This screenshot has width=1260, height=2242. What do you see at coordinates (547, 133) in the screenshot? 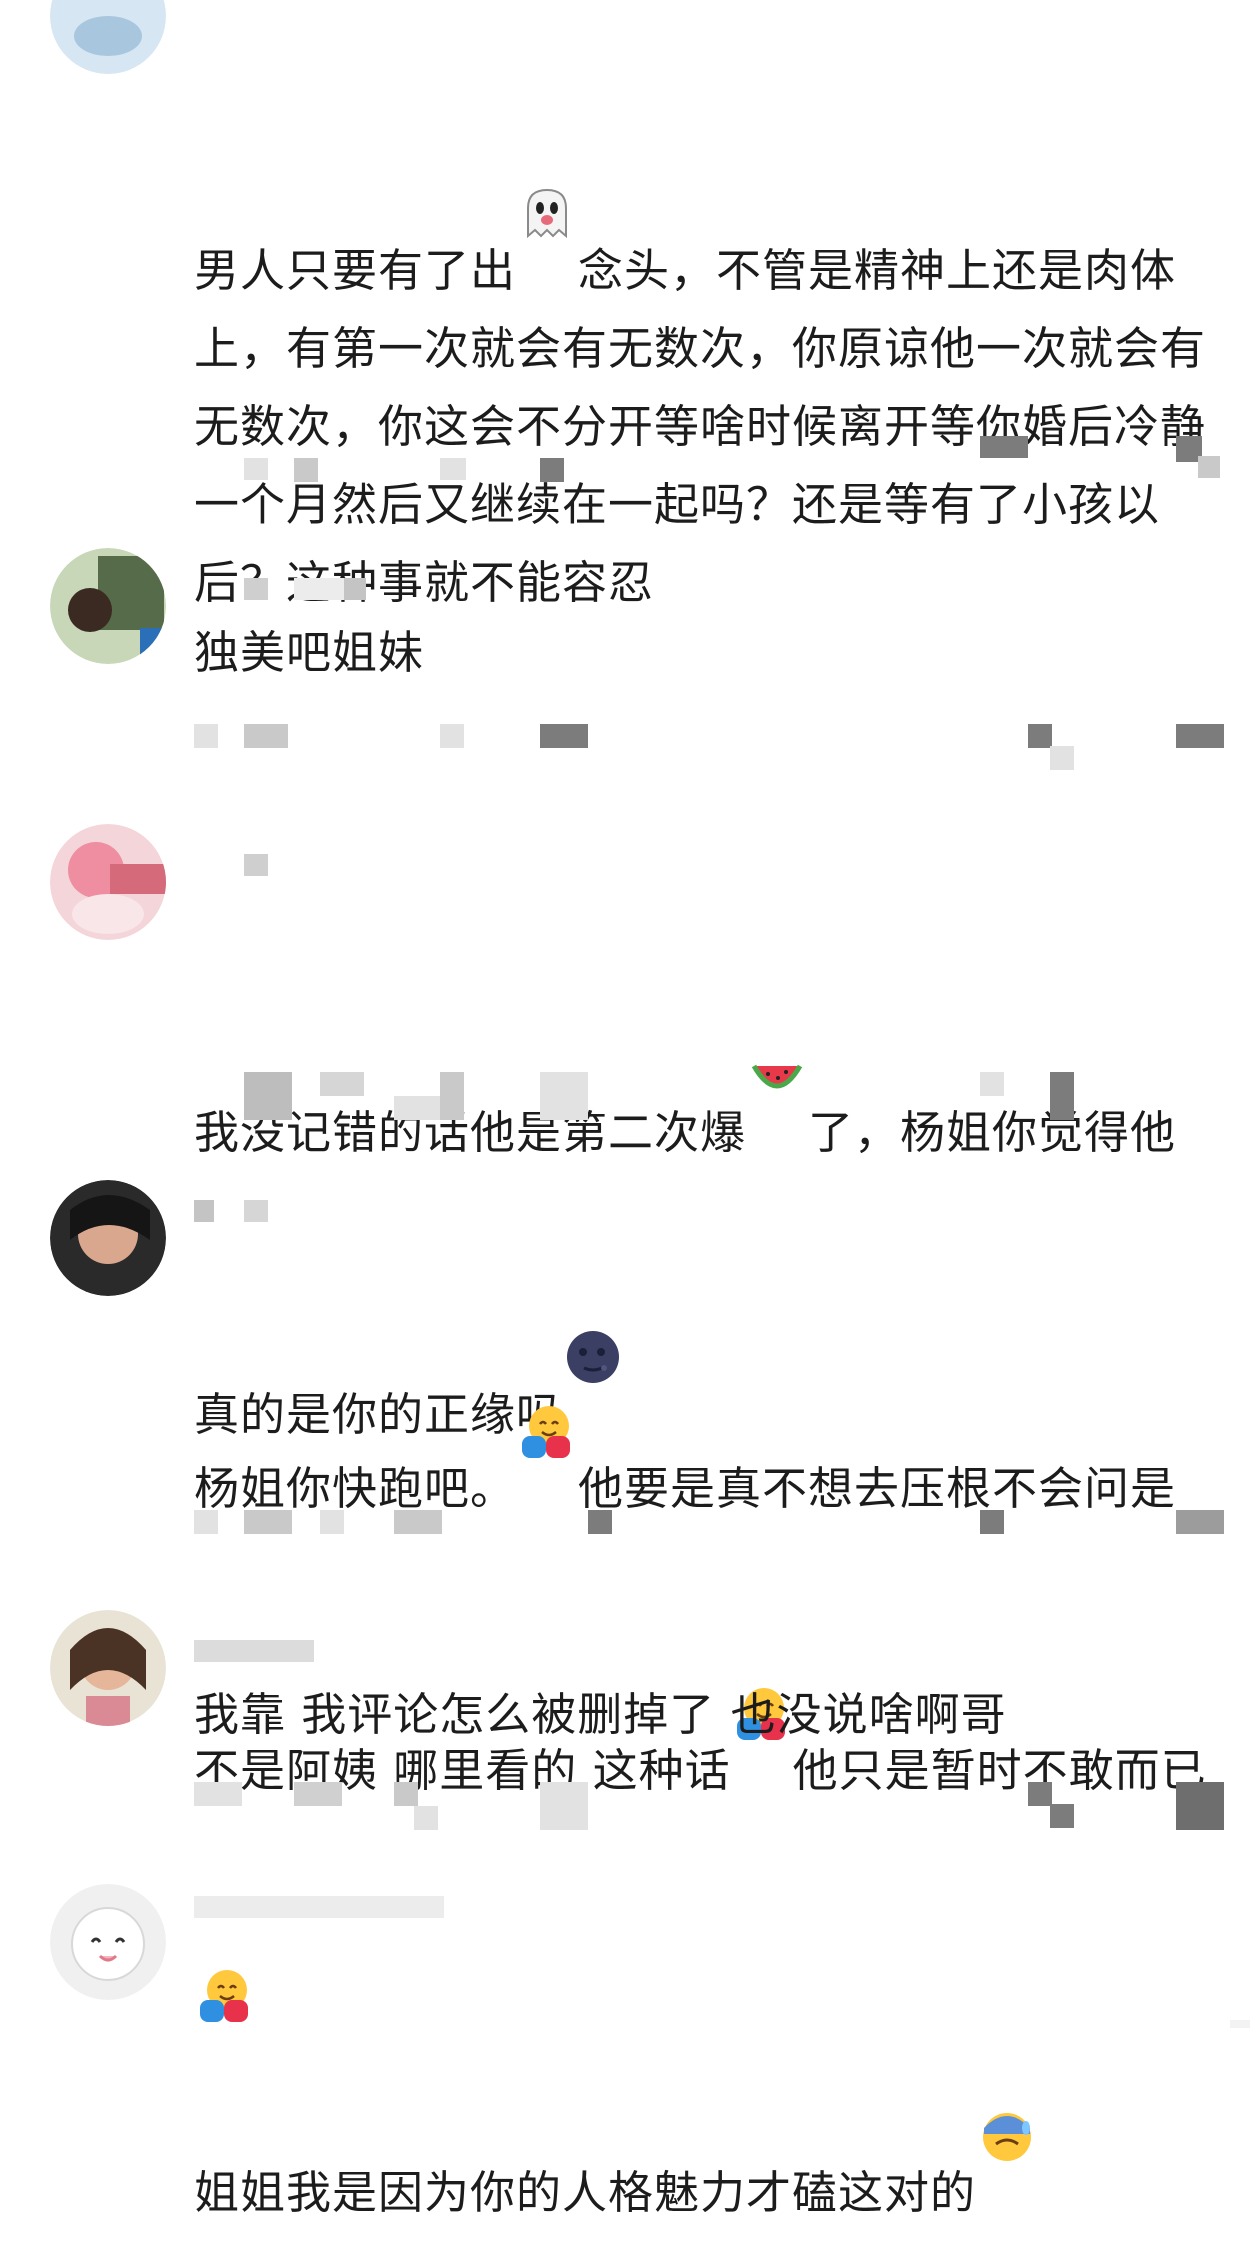
I see `ghost-emoji-icon` at bounding box center [547, 133].